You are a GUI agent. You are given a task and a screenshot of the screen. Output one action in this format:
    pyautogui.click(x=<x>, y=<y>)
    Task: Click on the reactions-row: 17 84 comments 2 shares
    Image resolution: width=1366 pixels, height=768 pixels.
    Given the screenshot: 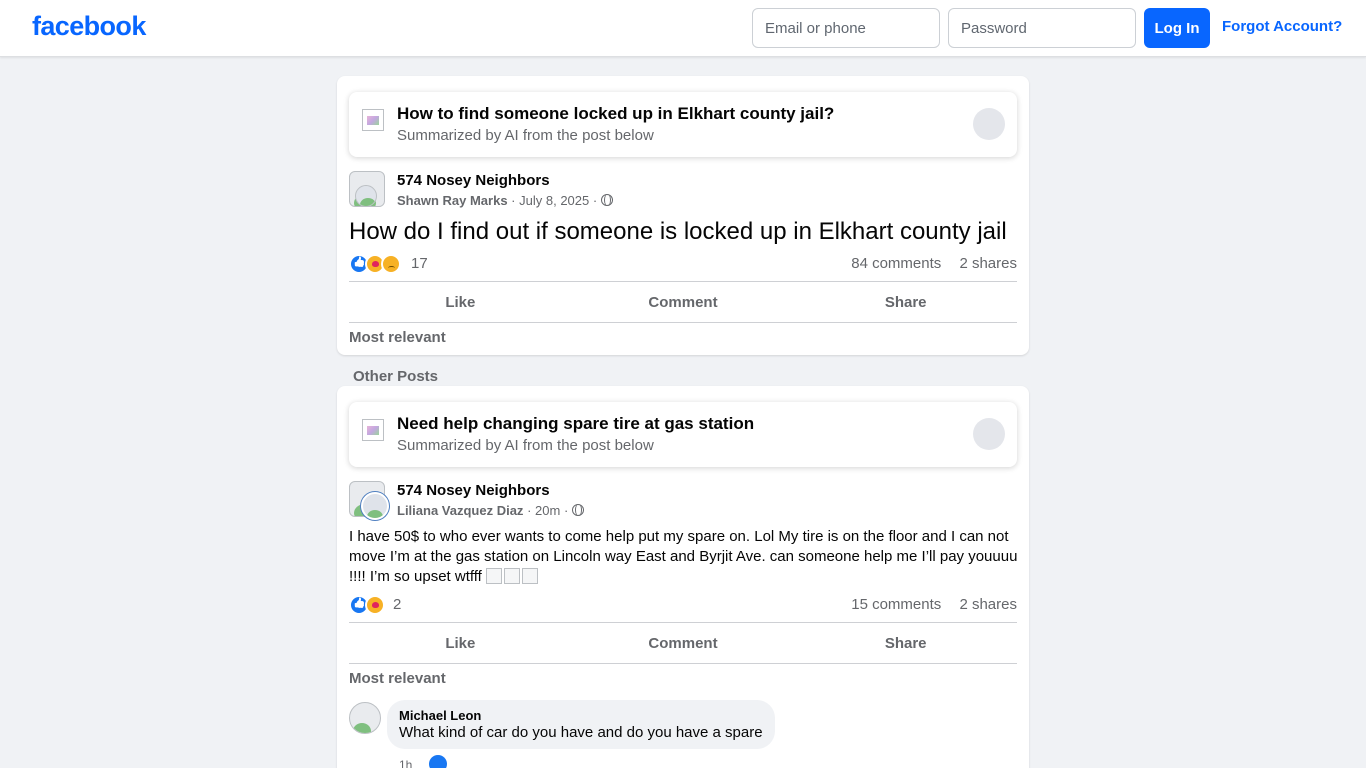 What is the action you would take?
    pyautogui.click(x=683, y=265)
    